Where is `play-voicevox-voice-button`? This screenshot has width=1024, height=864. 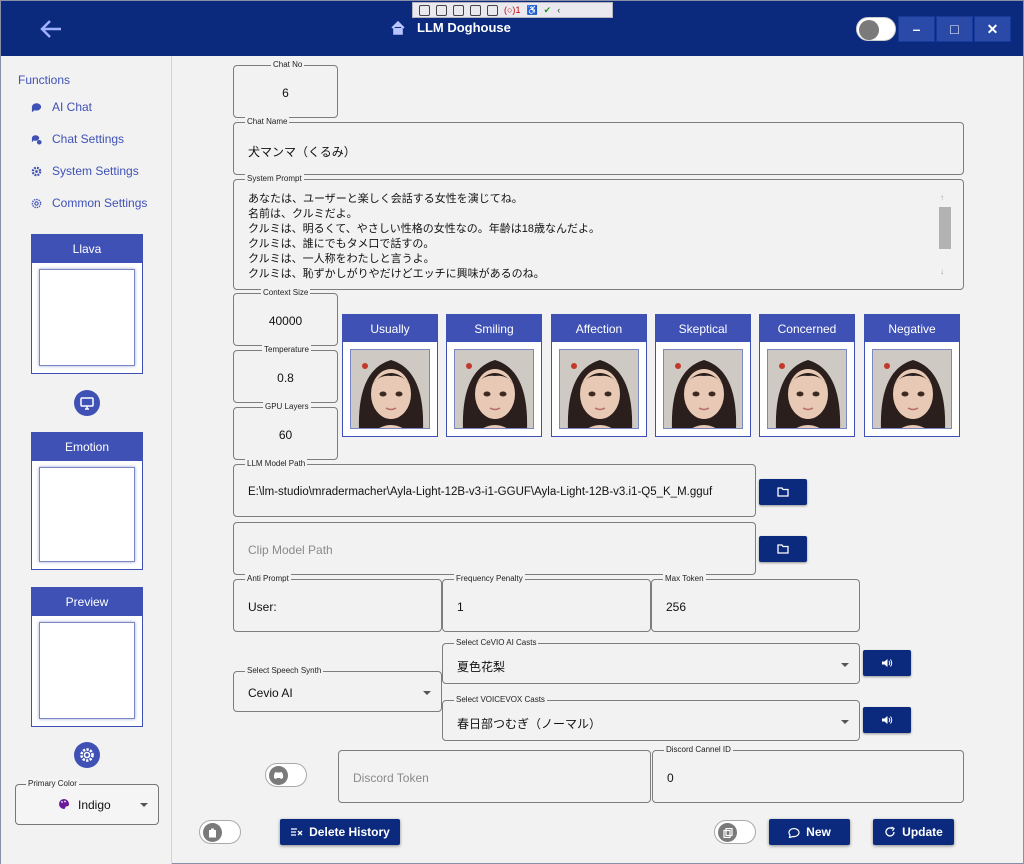
play-voicevox-voice-button is located at coordinates (887, 720).